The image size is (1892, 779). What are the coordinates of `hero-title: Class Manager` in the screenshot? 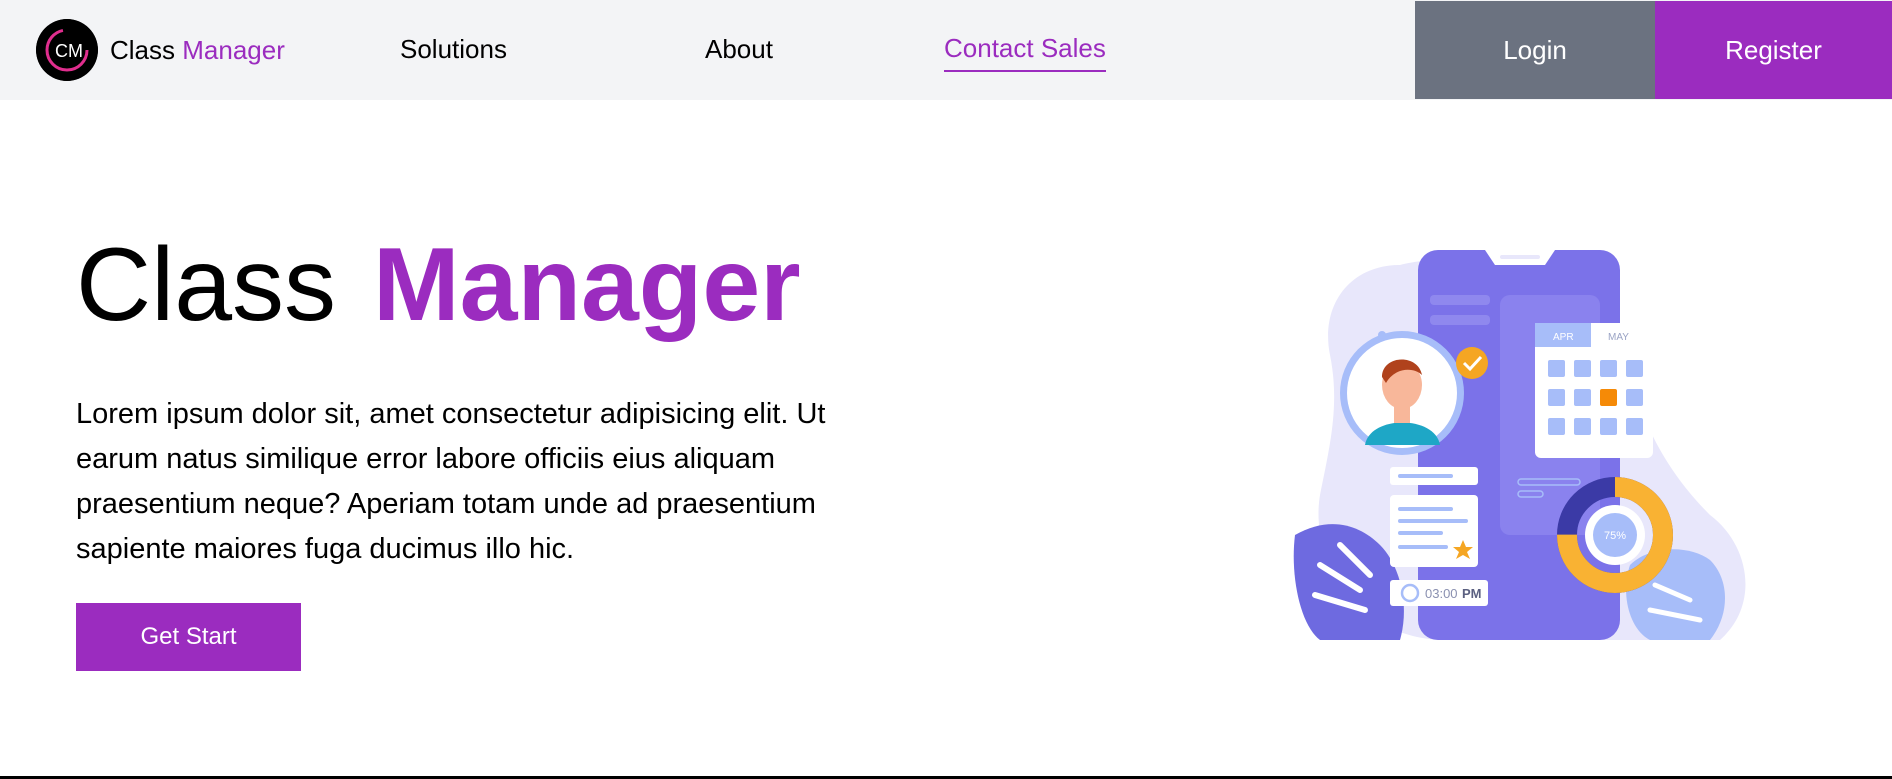 It's located at (438, 285).